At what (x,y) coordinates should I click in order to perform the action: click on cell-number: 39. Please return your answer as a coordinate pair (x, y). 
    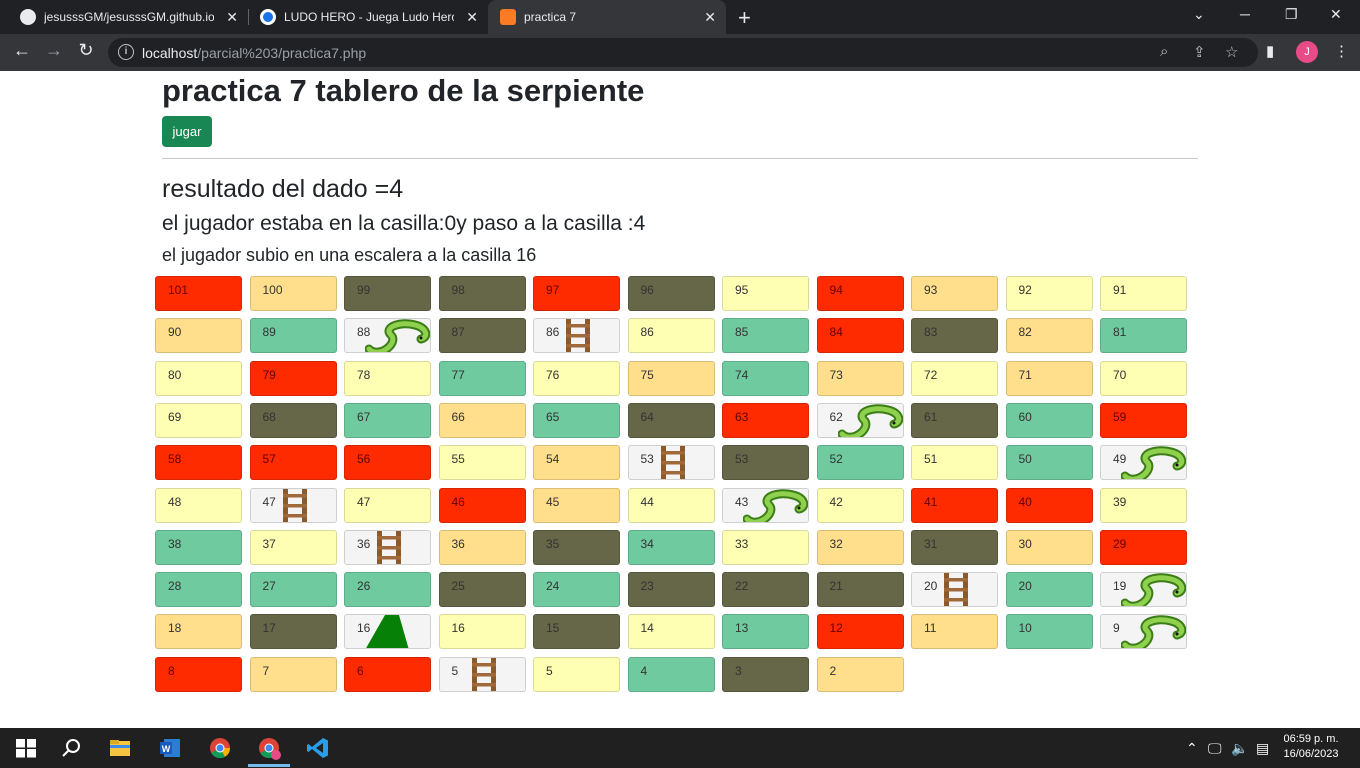
    Looking at the image, I should click on (1120, 501).